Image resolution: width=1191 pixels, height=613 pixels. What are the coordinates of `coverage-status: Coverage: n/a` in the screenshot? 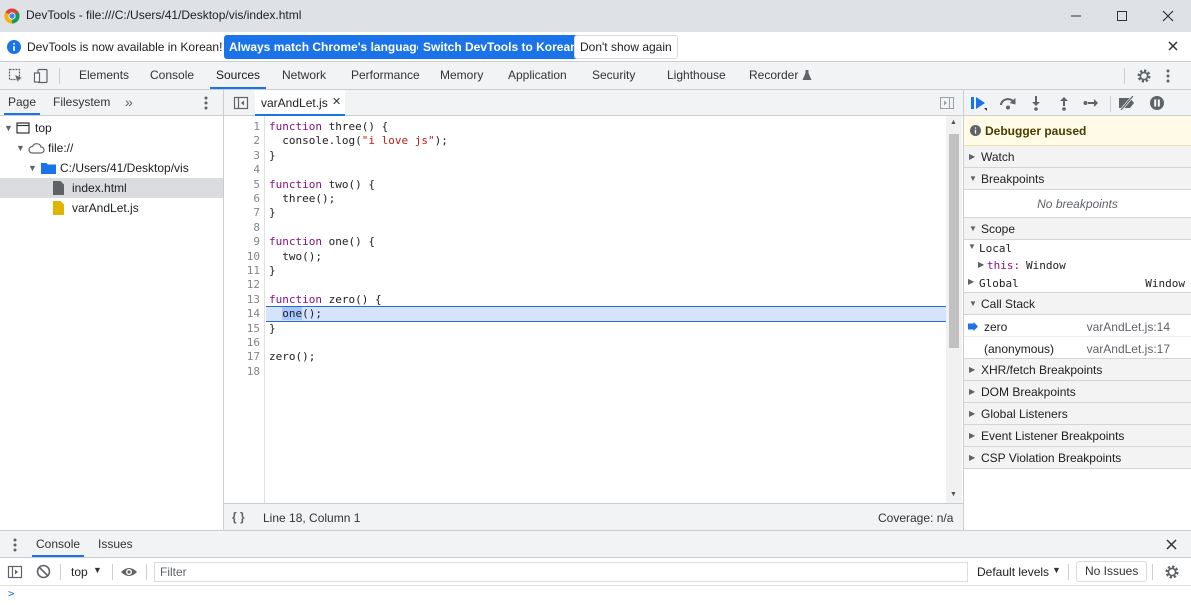 It's located at (915, 518).